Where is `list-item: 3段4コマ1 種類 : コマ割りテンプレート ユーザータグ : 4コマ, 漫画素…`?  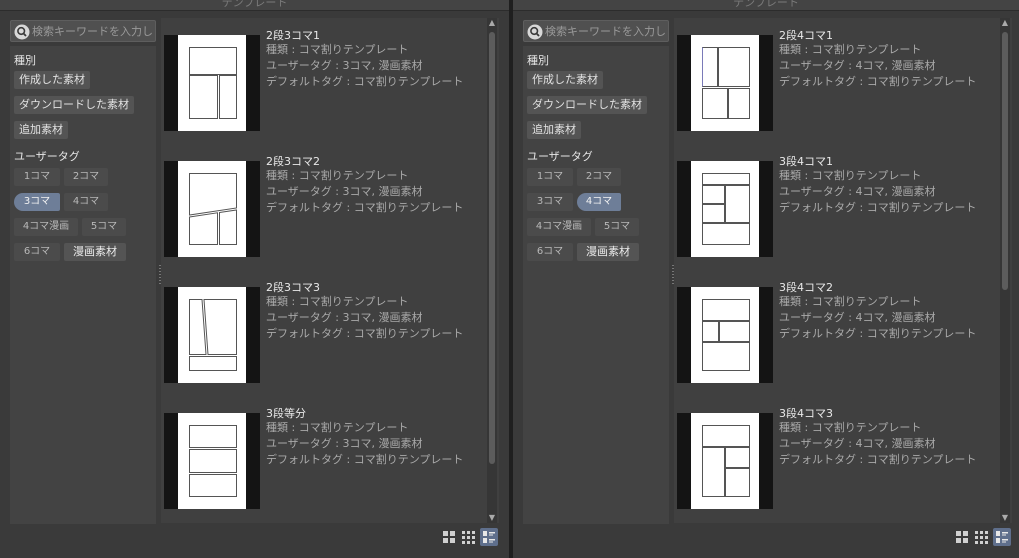
list-item: 3段4コマ1 種類 : コマ割りテンプレート ユーザータグ : 4コマ, 漫画素… is located at coordinates (836, 206).